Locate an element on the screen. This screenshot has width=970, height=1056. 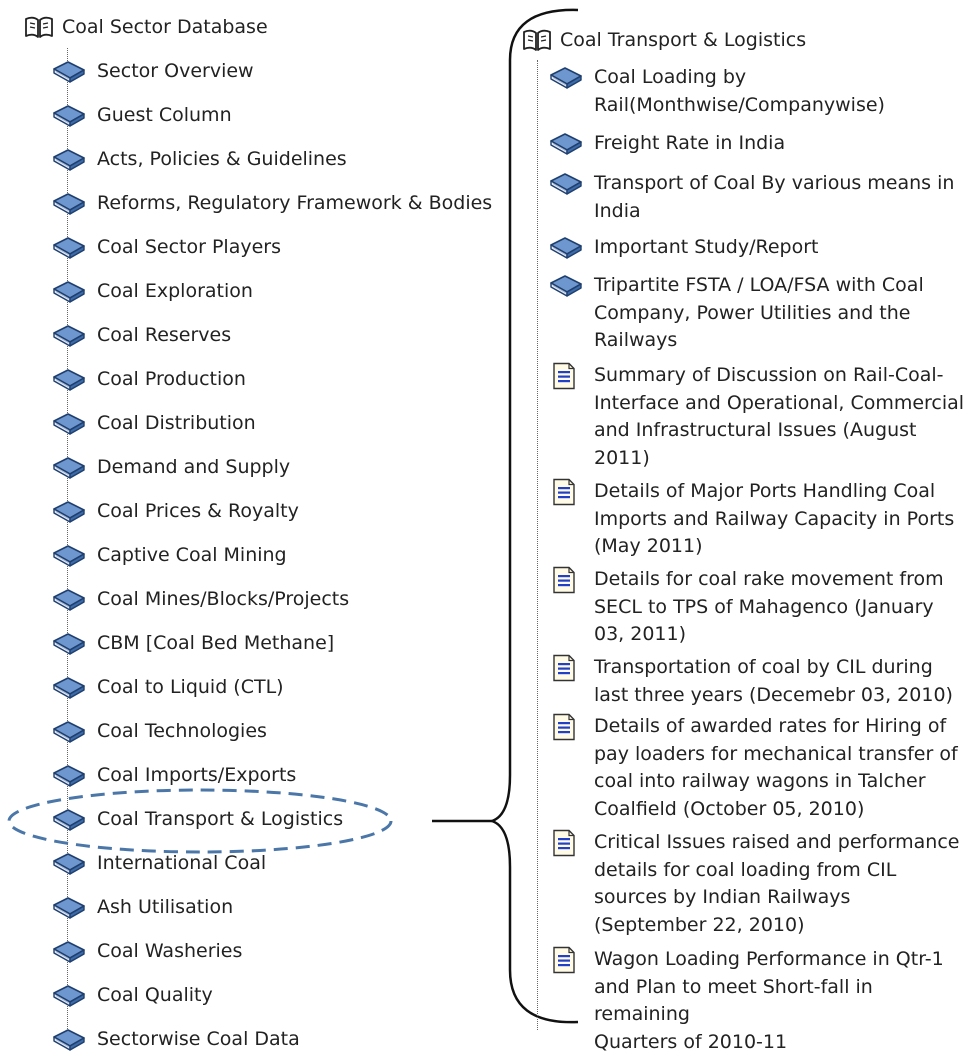
right-tree-root-label: Coal Transport & Logistics is located at coordinates (683, 40).